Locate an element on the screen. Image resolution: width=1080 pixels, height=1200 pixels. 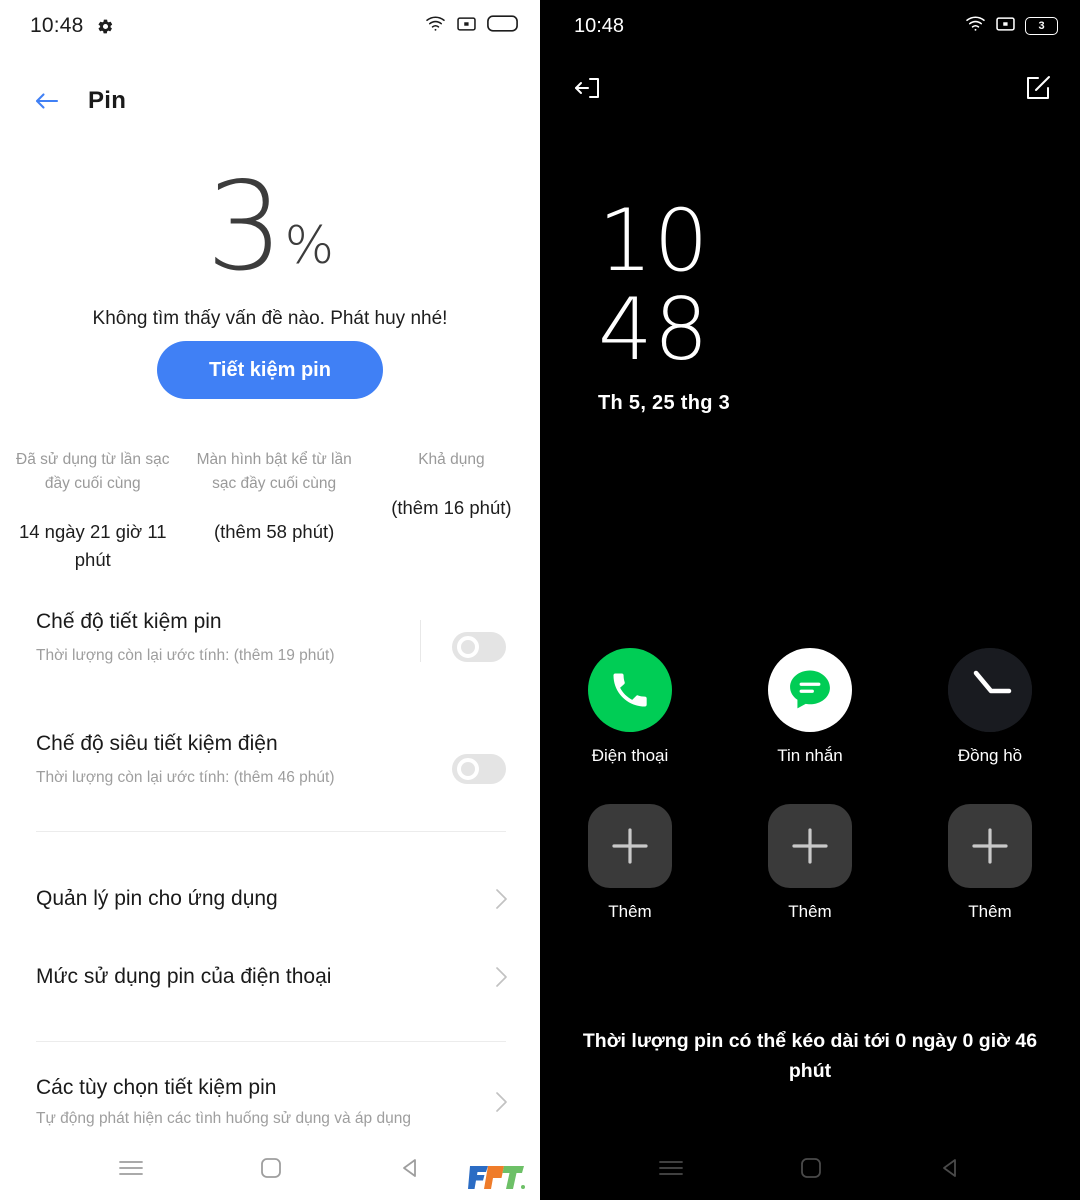
list-item-title: Các tùy chọn tiết kiệm pin is located at coordinates (156, 1088).